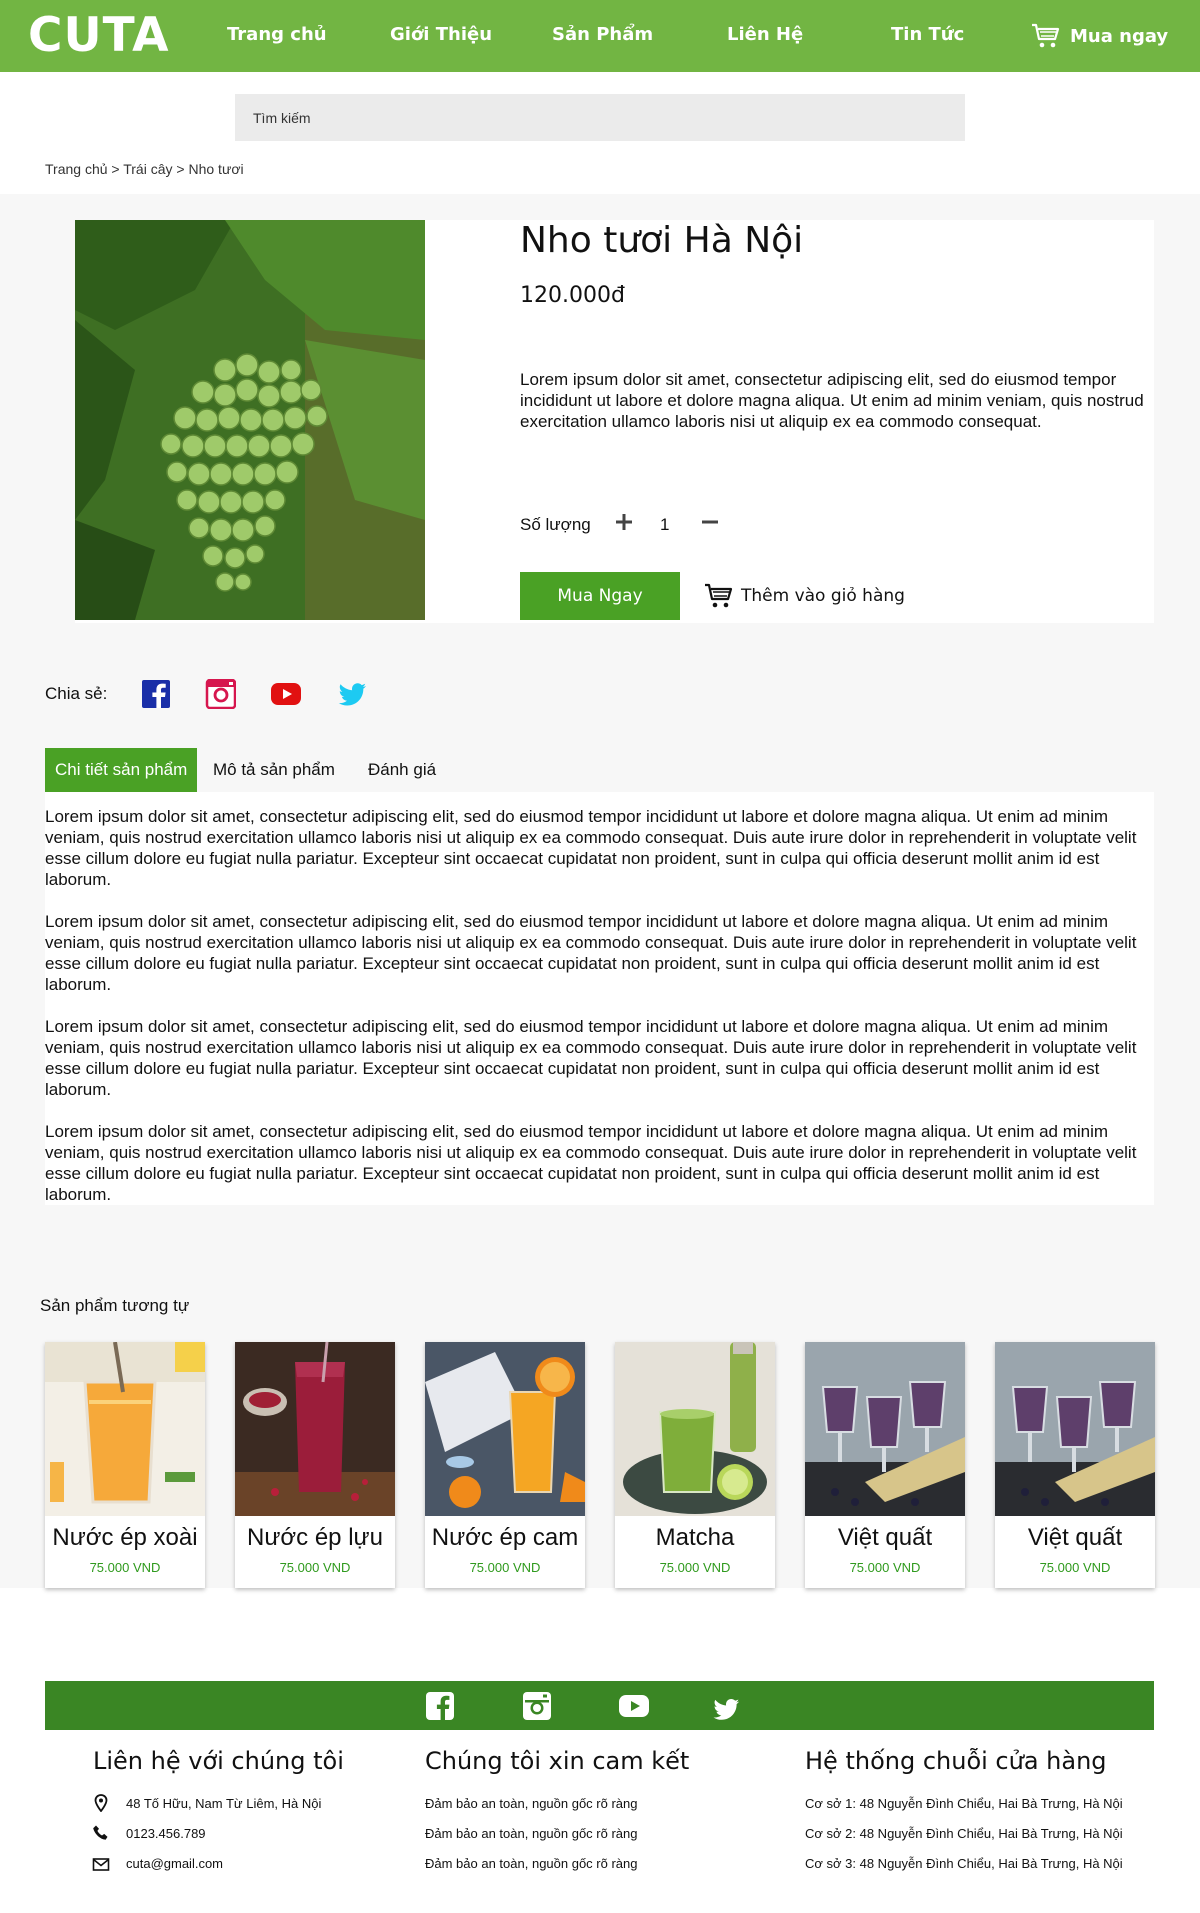 This screenshot has width=1200, height=1913. I want to click on nav-news: Tin Tức, so click(927, 34).